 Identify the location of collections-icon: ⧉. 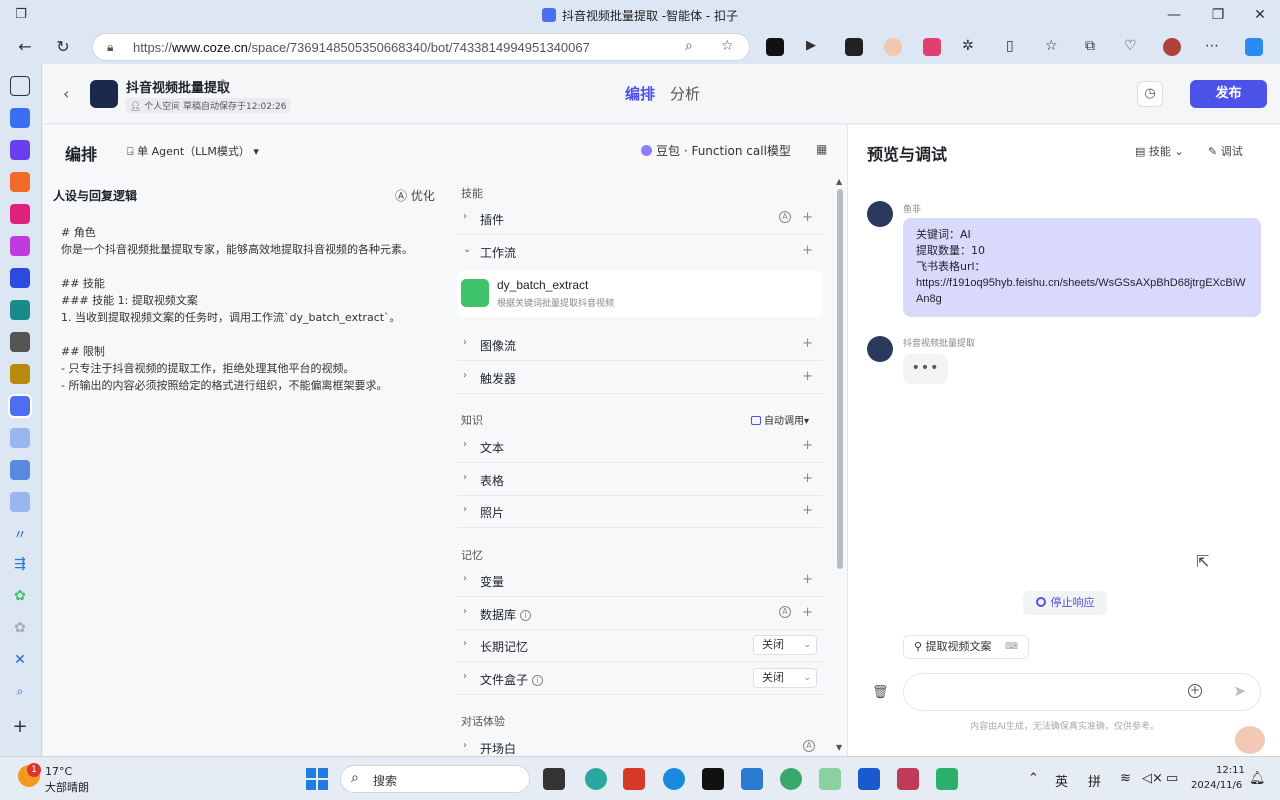
(1094, 47).